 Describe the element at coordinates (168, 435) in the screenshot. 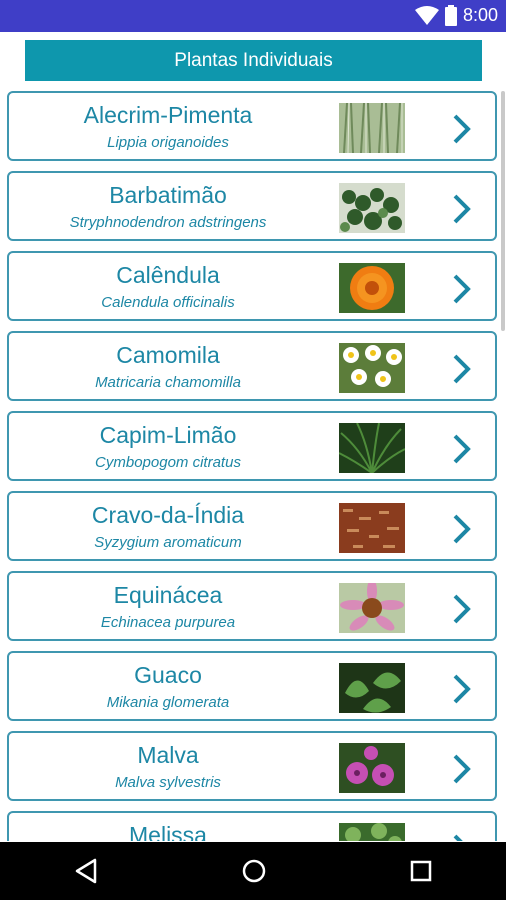

I see `plant-name: Capim-Limão` at that location.